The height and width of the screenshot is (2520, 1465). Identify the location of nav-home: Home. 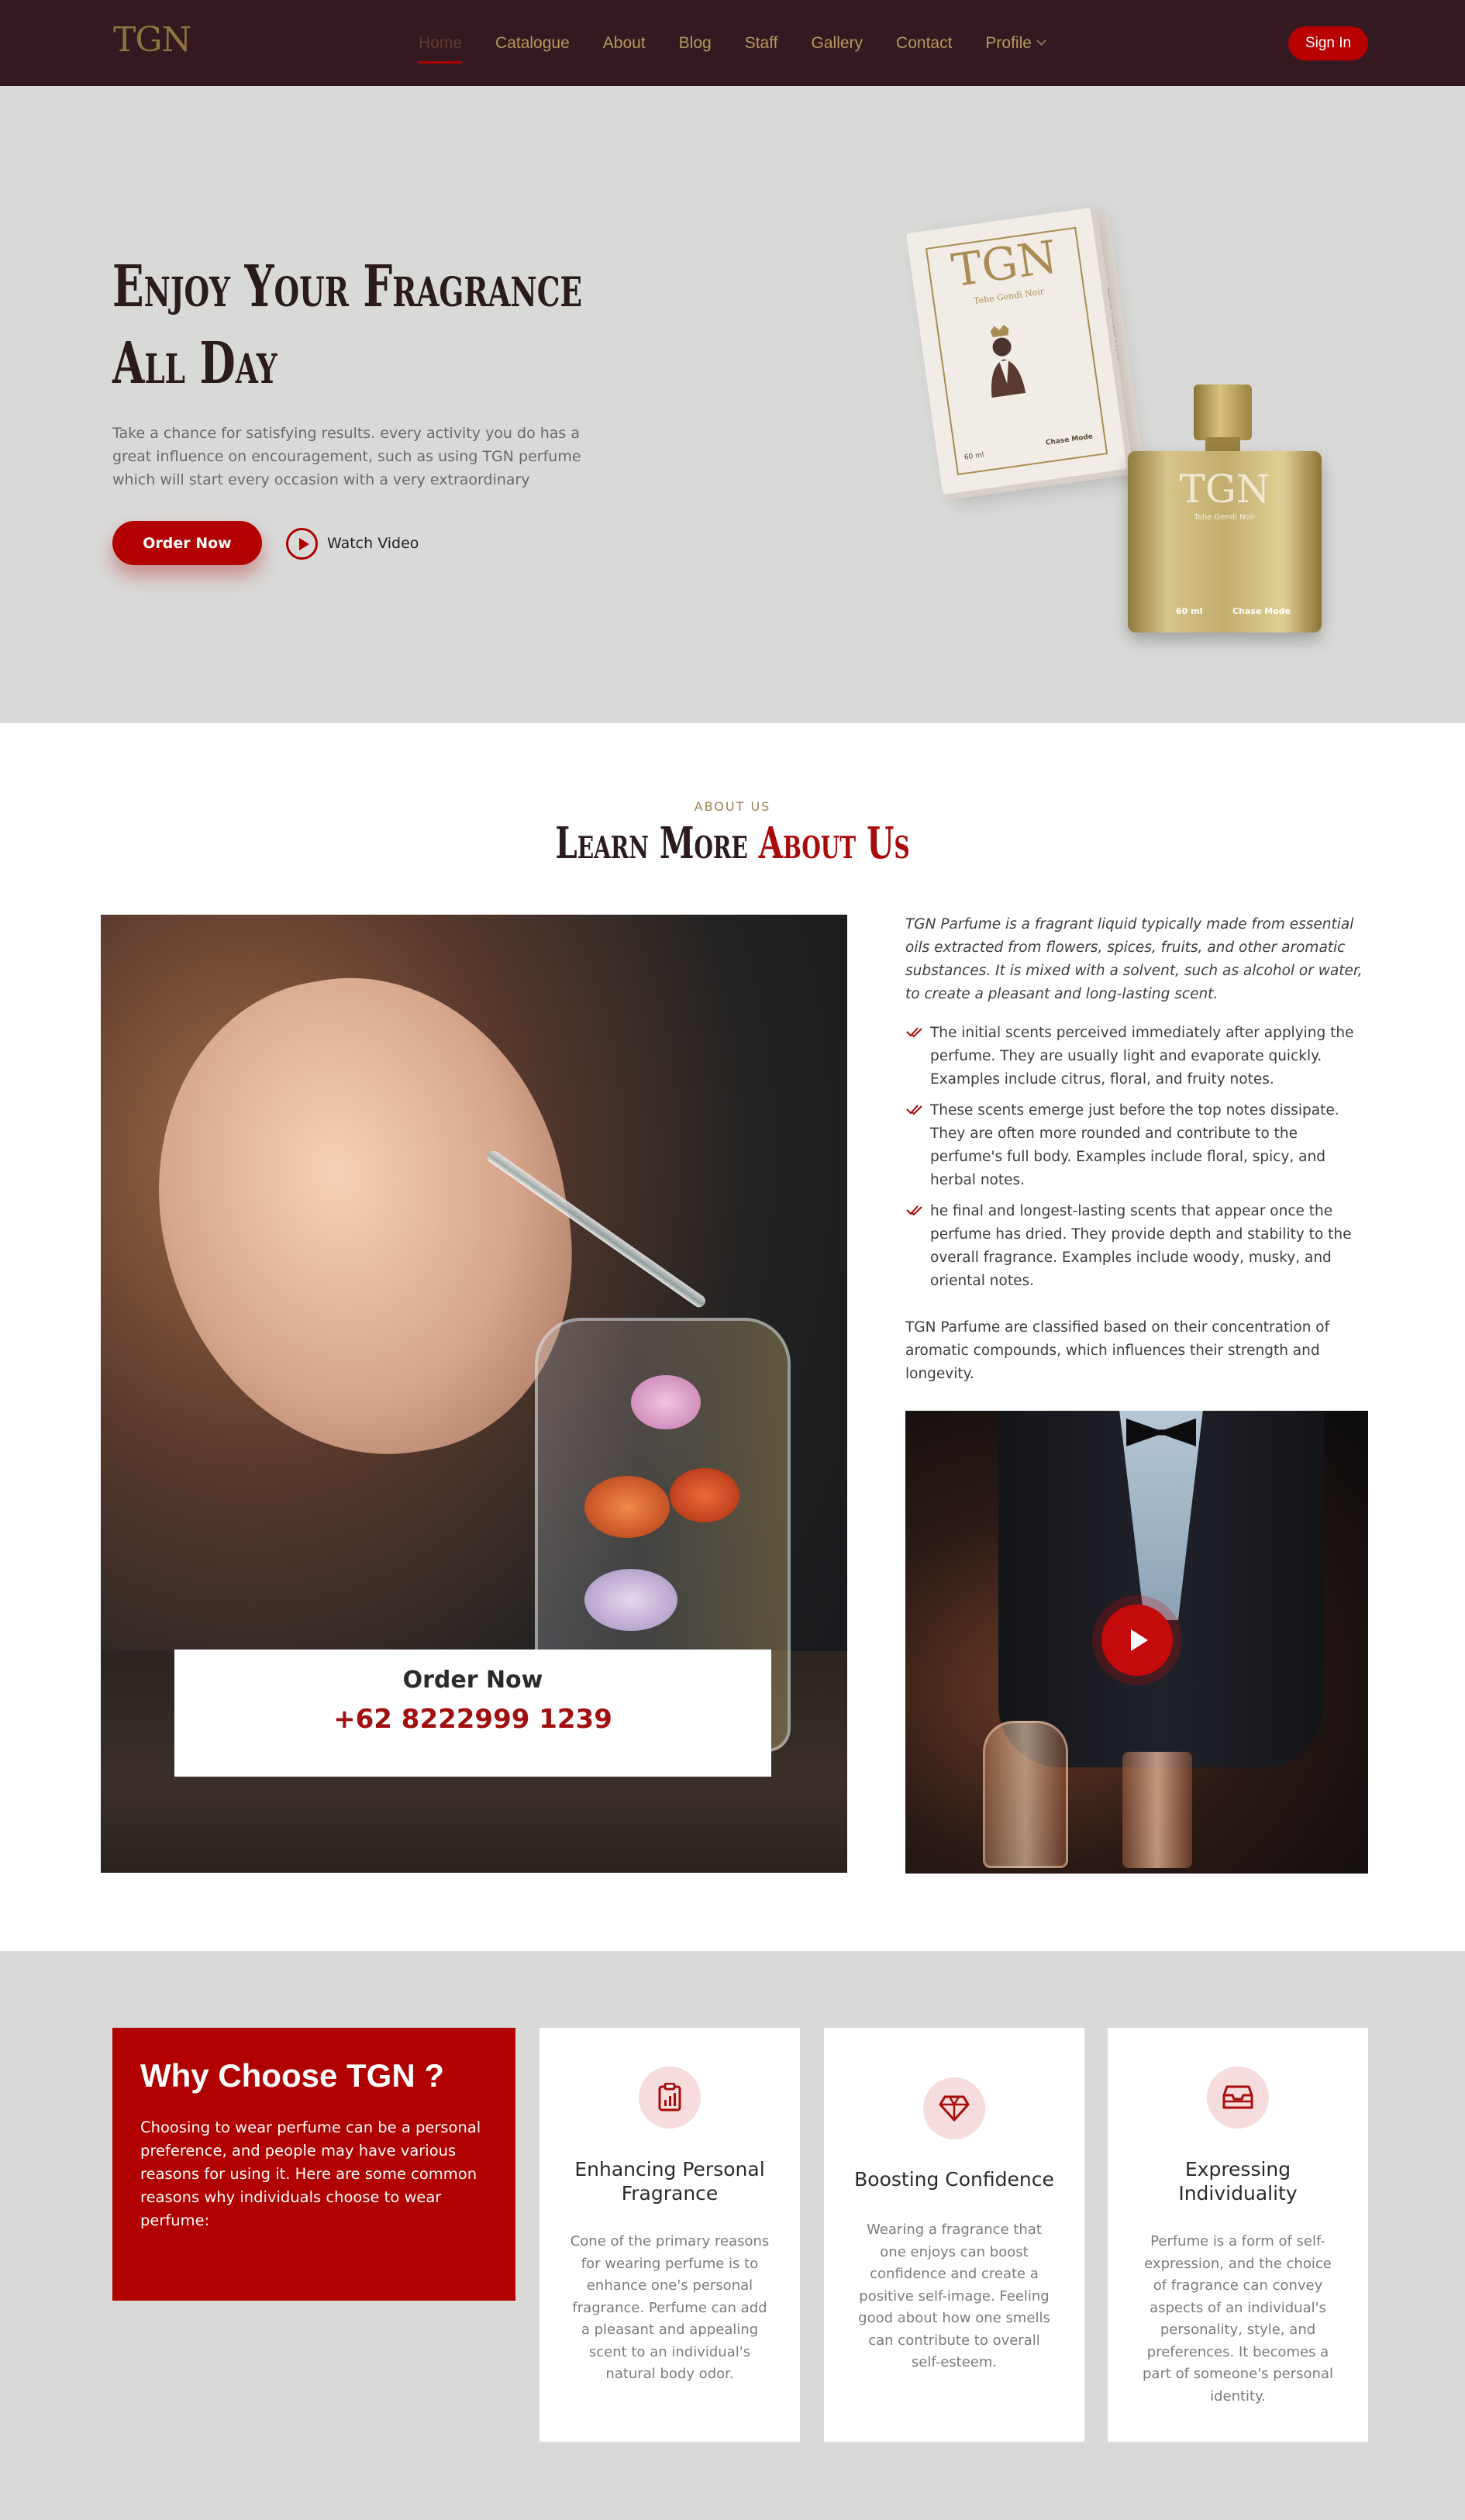
(441, 49).